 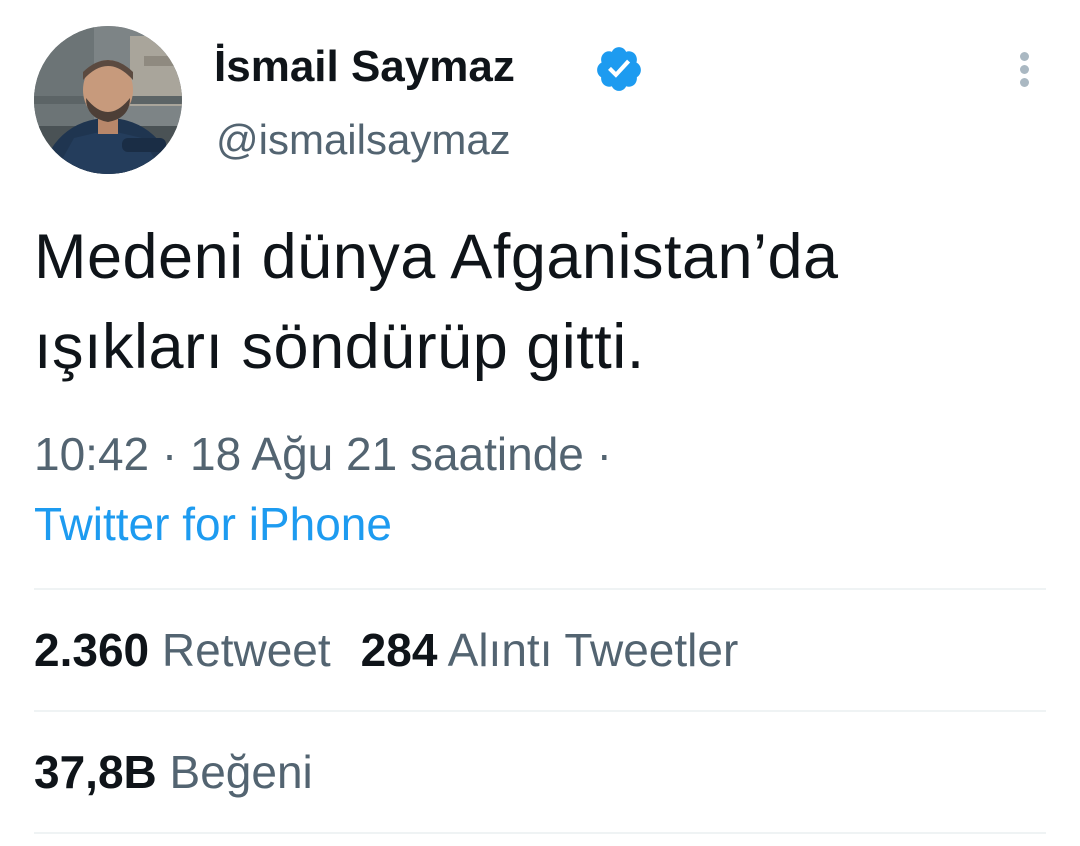 What do you see at coordinates (246, 650) in the screenshot?
I see `retweets-label: Retweet` at bounding box center [246, 650].